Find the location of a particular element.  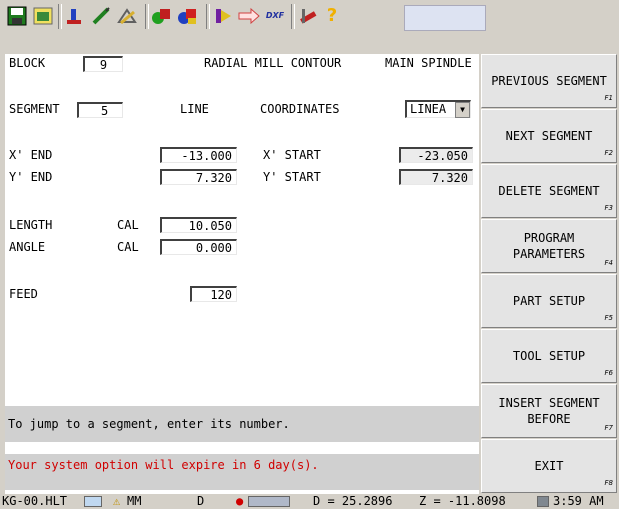

clock-icon is located at coordinates (543, 501).